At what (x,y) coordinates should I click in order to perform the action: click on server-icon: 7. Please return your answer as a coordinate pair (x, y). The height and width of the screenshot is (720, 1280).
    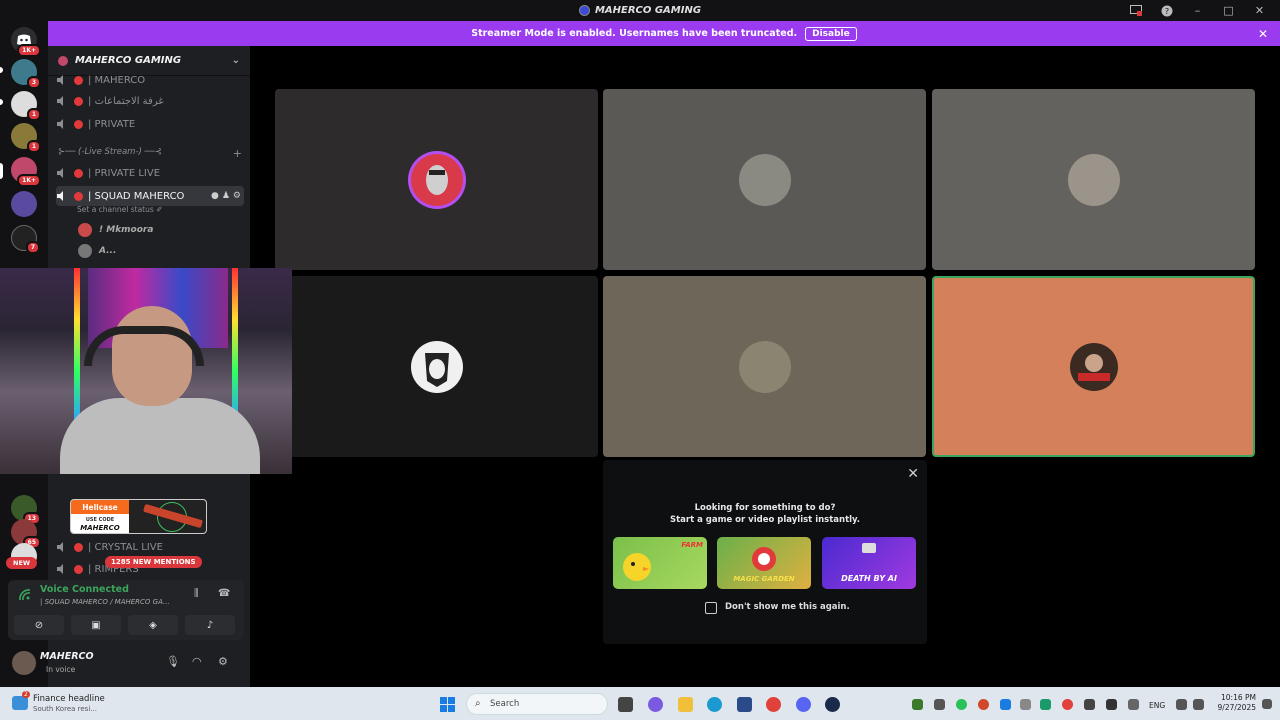
    Looking at the image, I should click on (25, 239).